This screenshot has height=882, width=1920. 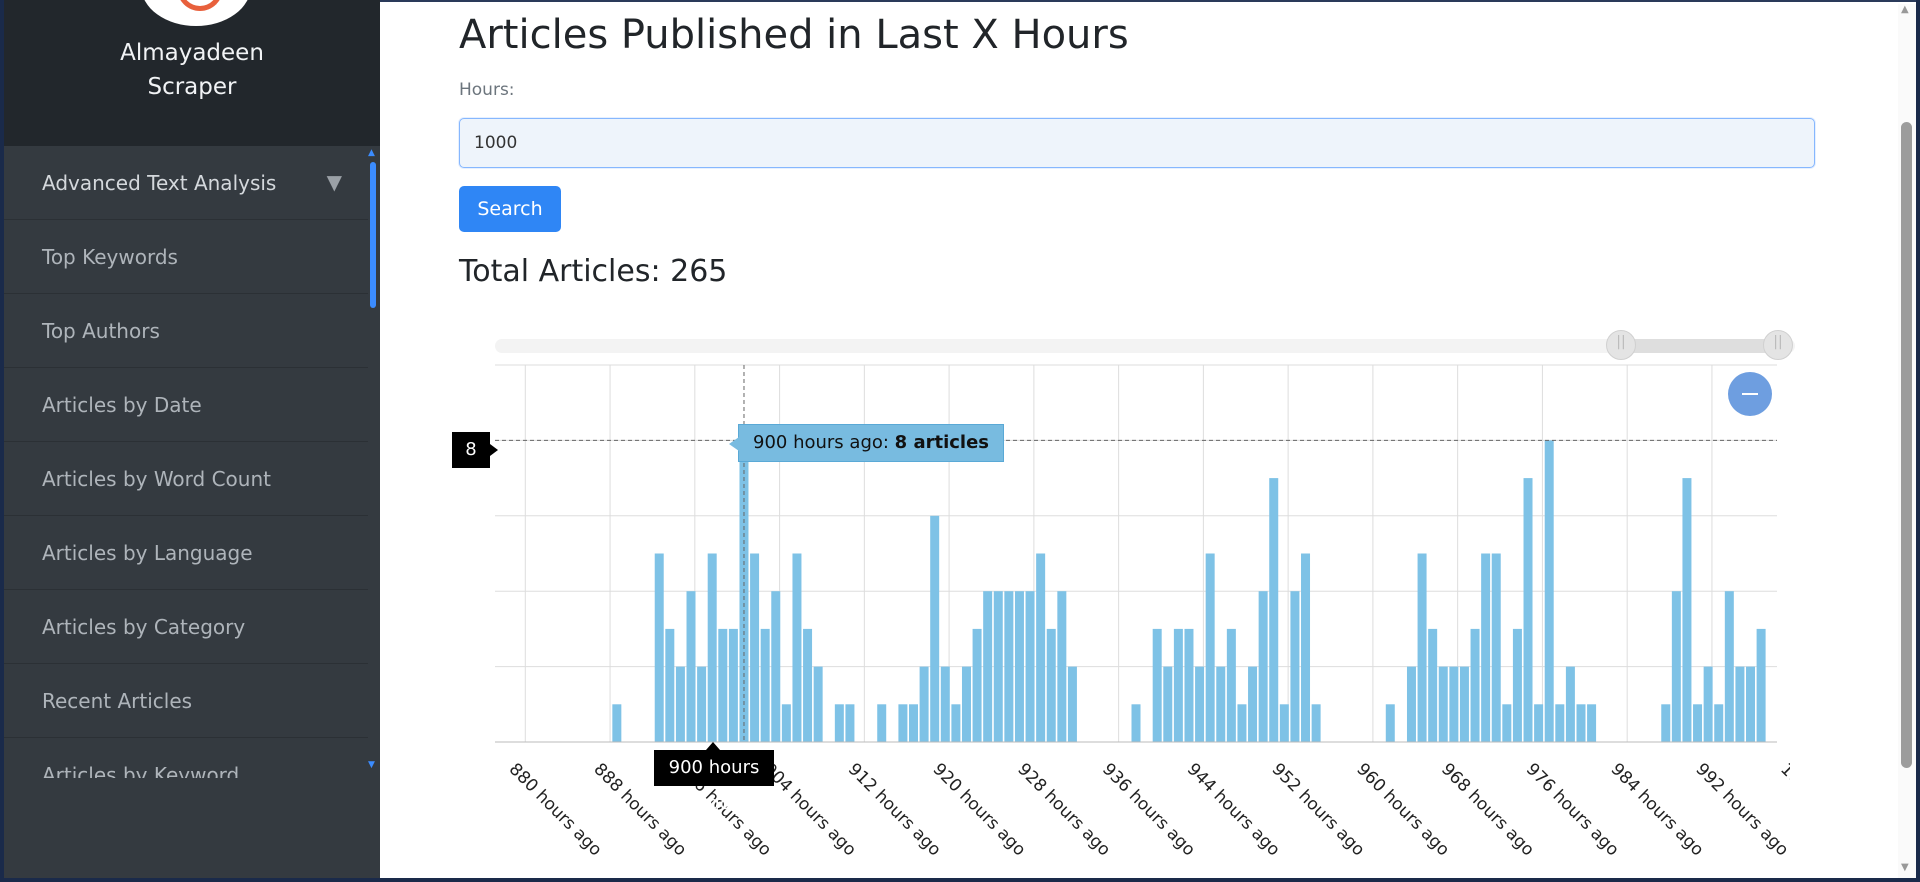 What do you see at coordinates (1137, 143) in the screenshot?
I see `hours-input` at bounding box center [1137, 143].